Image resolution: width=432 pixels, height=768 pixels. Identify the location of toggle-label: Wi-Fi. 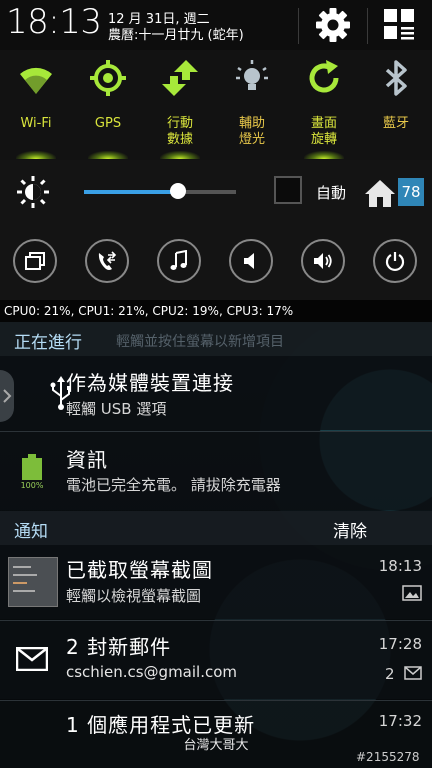
(36, 123).